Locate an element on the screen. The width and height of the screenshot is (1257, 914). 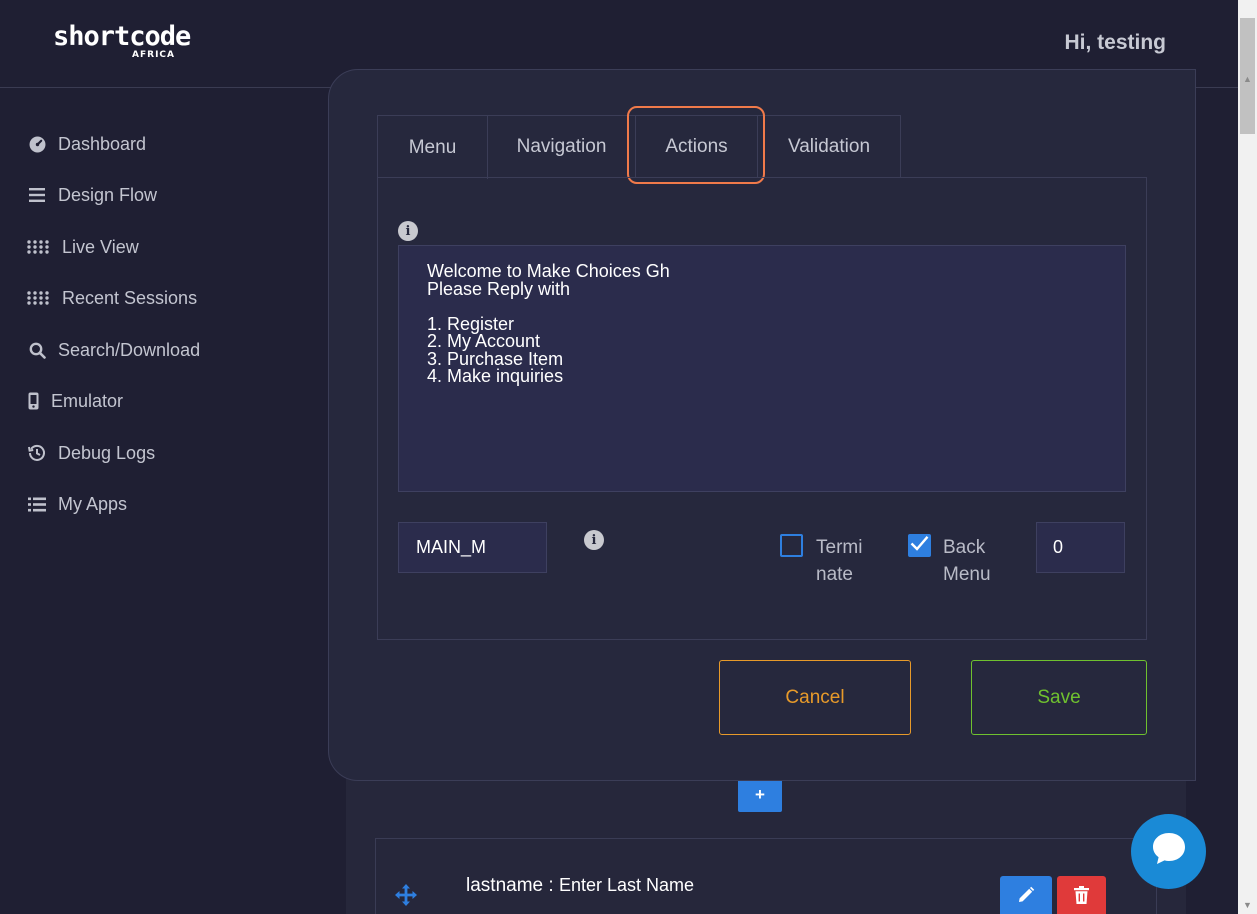
sidebar-item-label: Live View is located at coordinates (100, 246).